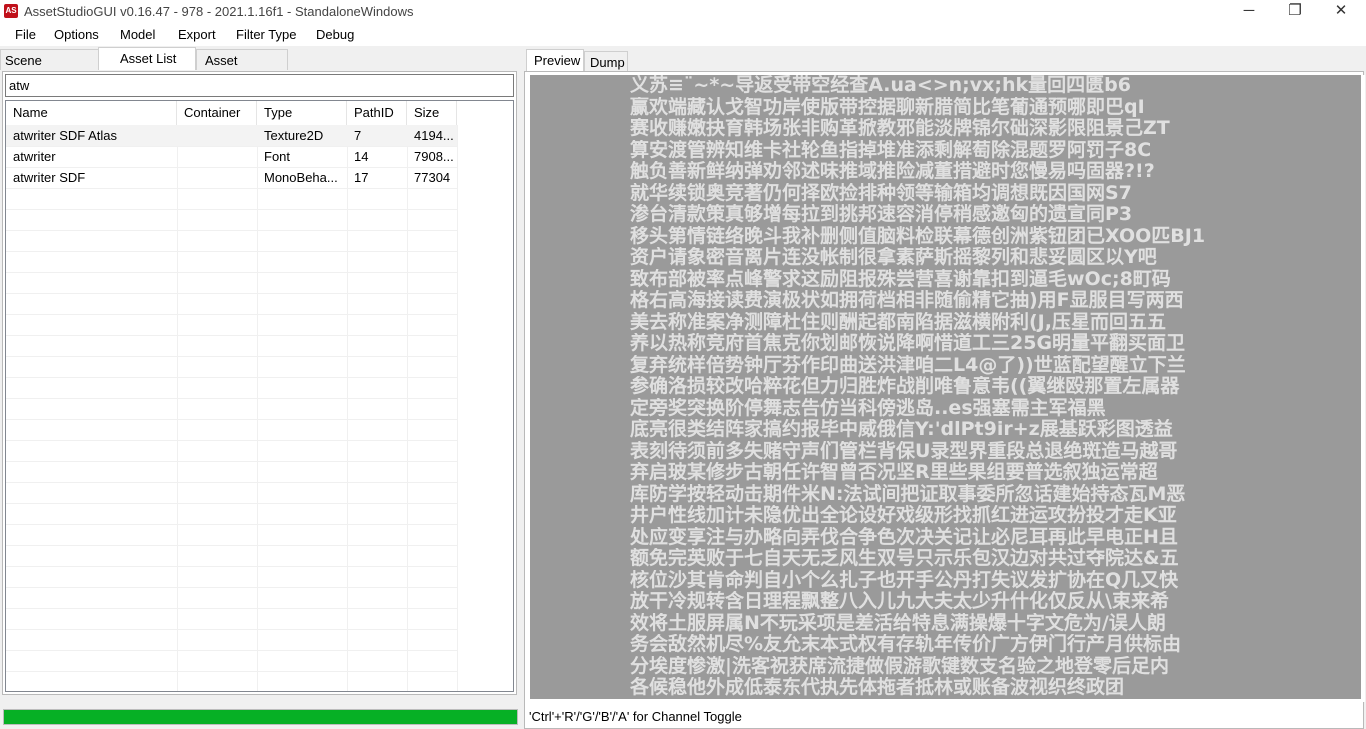 This screenshot has width=1366, height=729. Describe the element at coordinates (908, 494) in the screenshot. I see `glyph-row: 库防学按轻动击期件米N:法试间把证取事委所忽话建始持态瓦M恶` at that location.